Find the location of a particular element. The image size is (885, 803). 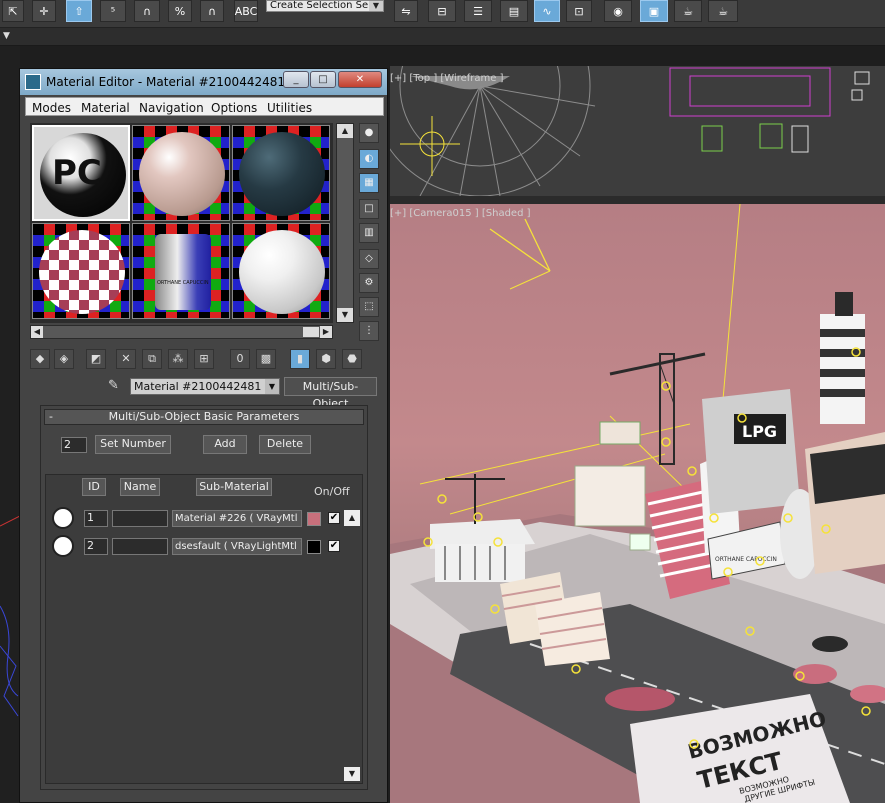

make-copy-icon: ⧉ is located at coordinates (152, 359).